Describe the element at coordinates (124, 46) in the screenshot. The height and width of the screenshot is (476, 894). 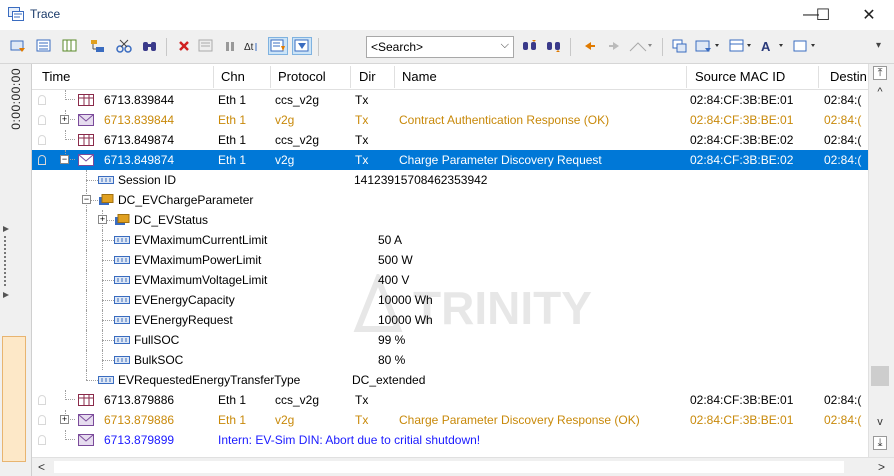
I see `cut-icon` at that location.